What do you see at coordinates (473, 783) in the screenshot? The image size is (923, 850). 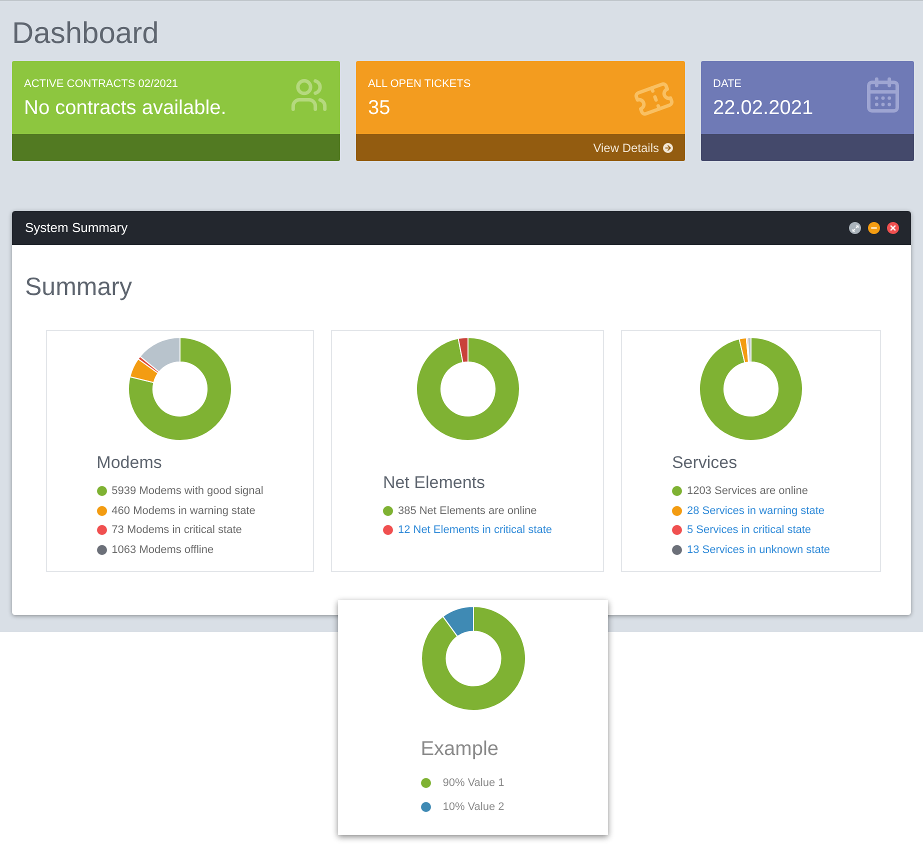 I see `legend-text: 90% Value 1` at bounding box center [473, 783].